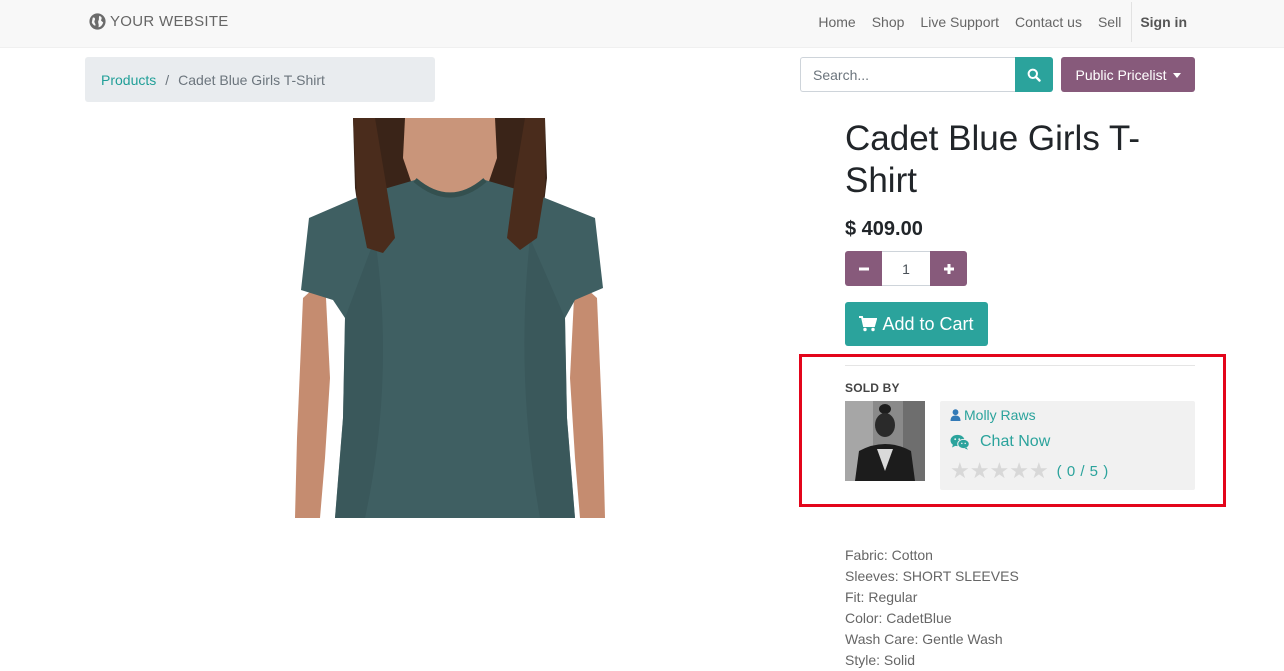  Describe the element at coordinates (889, 555) in the screenshot. I see `attribute-fabric: Fabric: Cotton` at that location.